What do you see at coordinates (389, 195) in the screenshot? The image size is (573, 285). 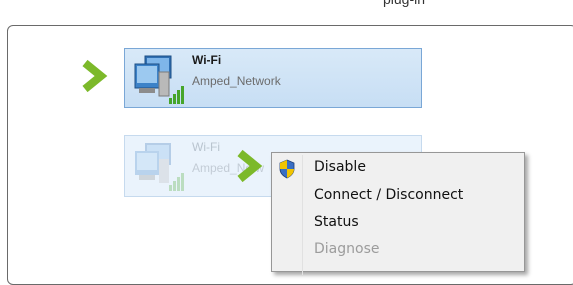 I see `menu-item-label: Connect / Disconnect` at bounding box center [389, 195].